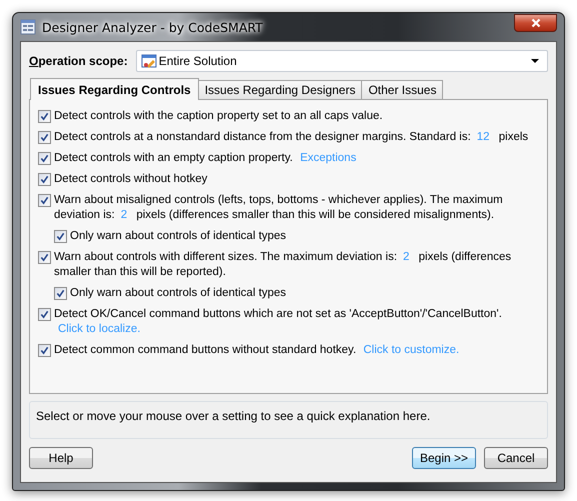  What do you see at coordinates (78, 61) in the screenshot?
I see `scope-label: Operation scope:` at bounding box center [78, 61].